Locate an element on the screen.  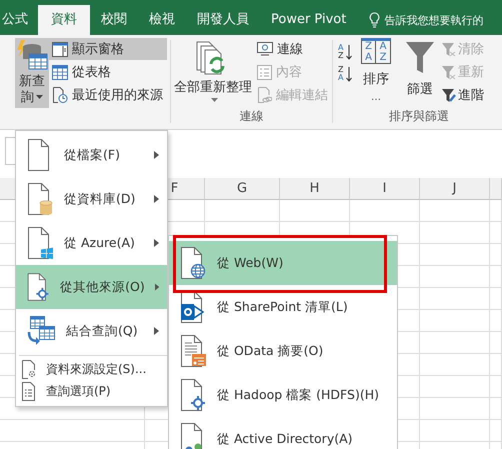
column-header: I is located at coordinates (385, 189).